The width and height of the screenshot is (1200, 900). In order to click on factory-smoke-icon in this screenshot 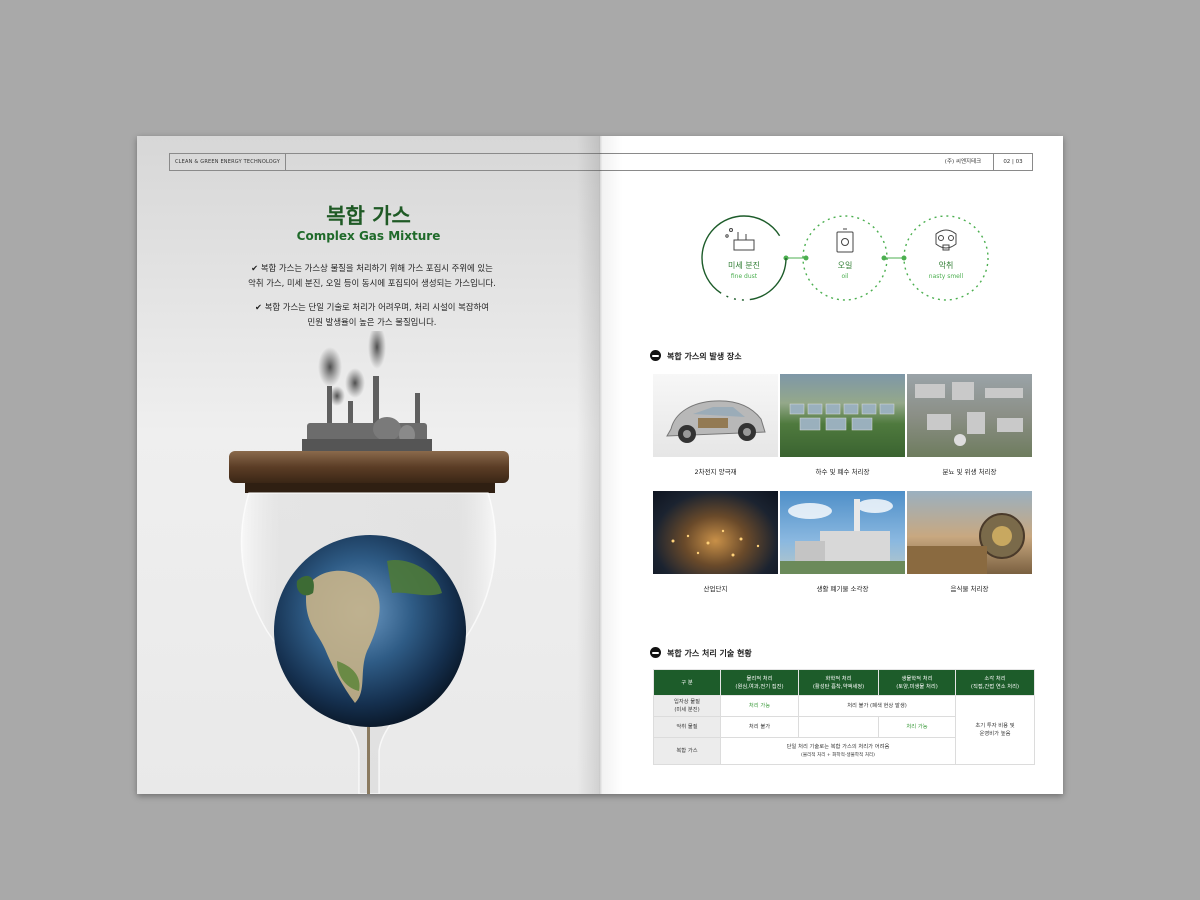, I will do `click(740, 239)`.